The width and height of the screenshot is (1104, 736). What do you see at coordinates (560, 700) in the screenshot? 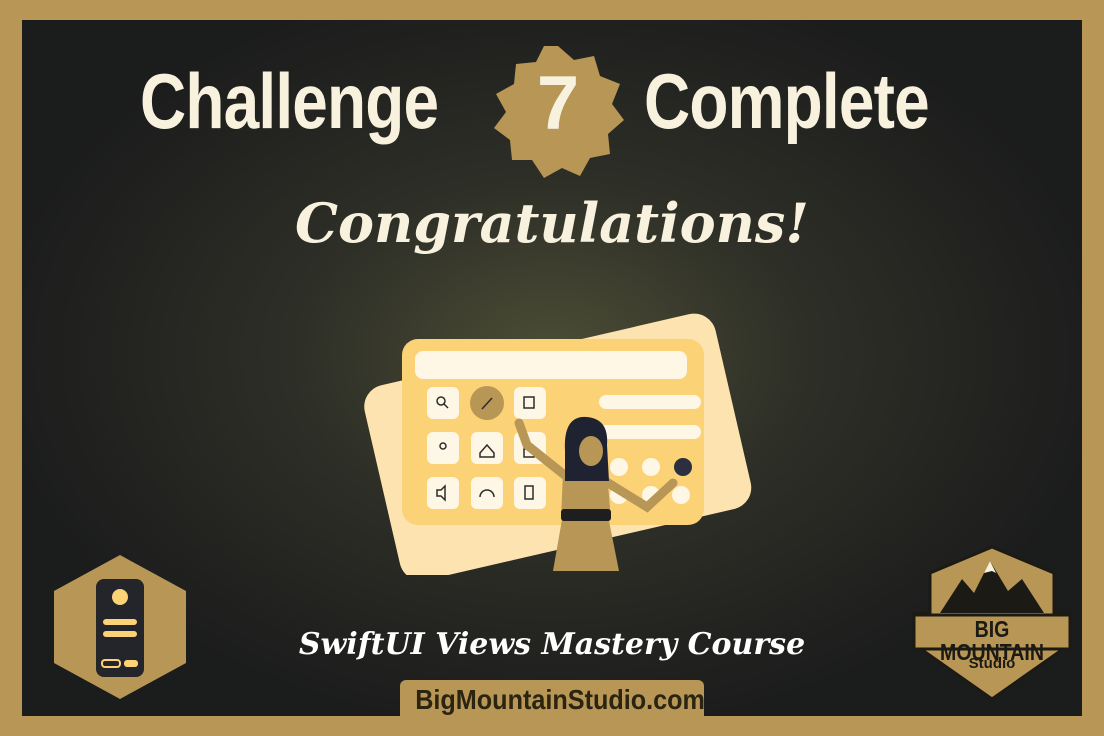
I see `website-url: BigMountainStudio.com` at bounding box center [560, 700].